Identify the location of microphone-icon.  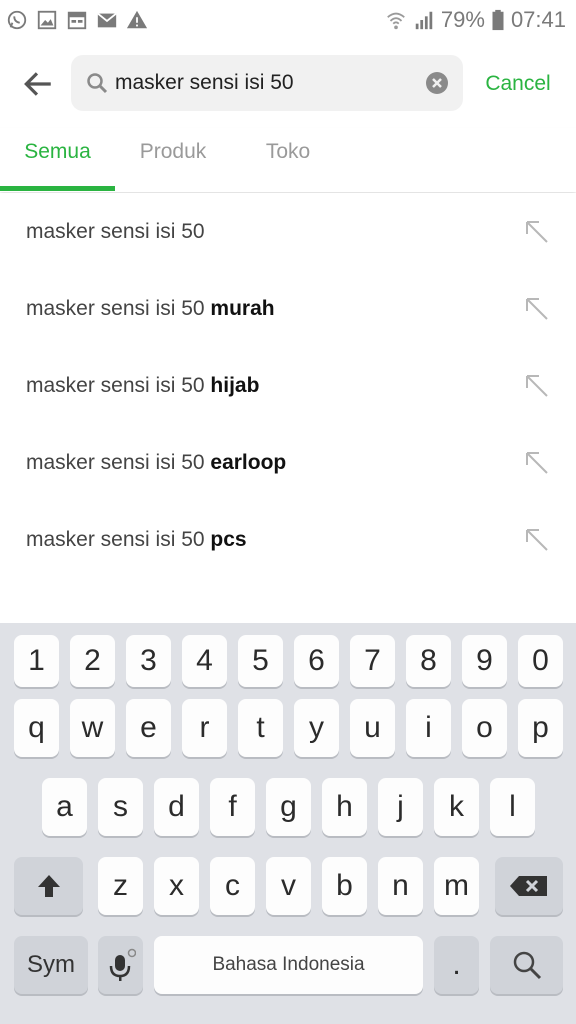
(122, 964).